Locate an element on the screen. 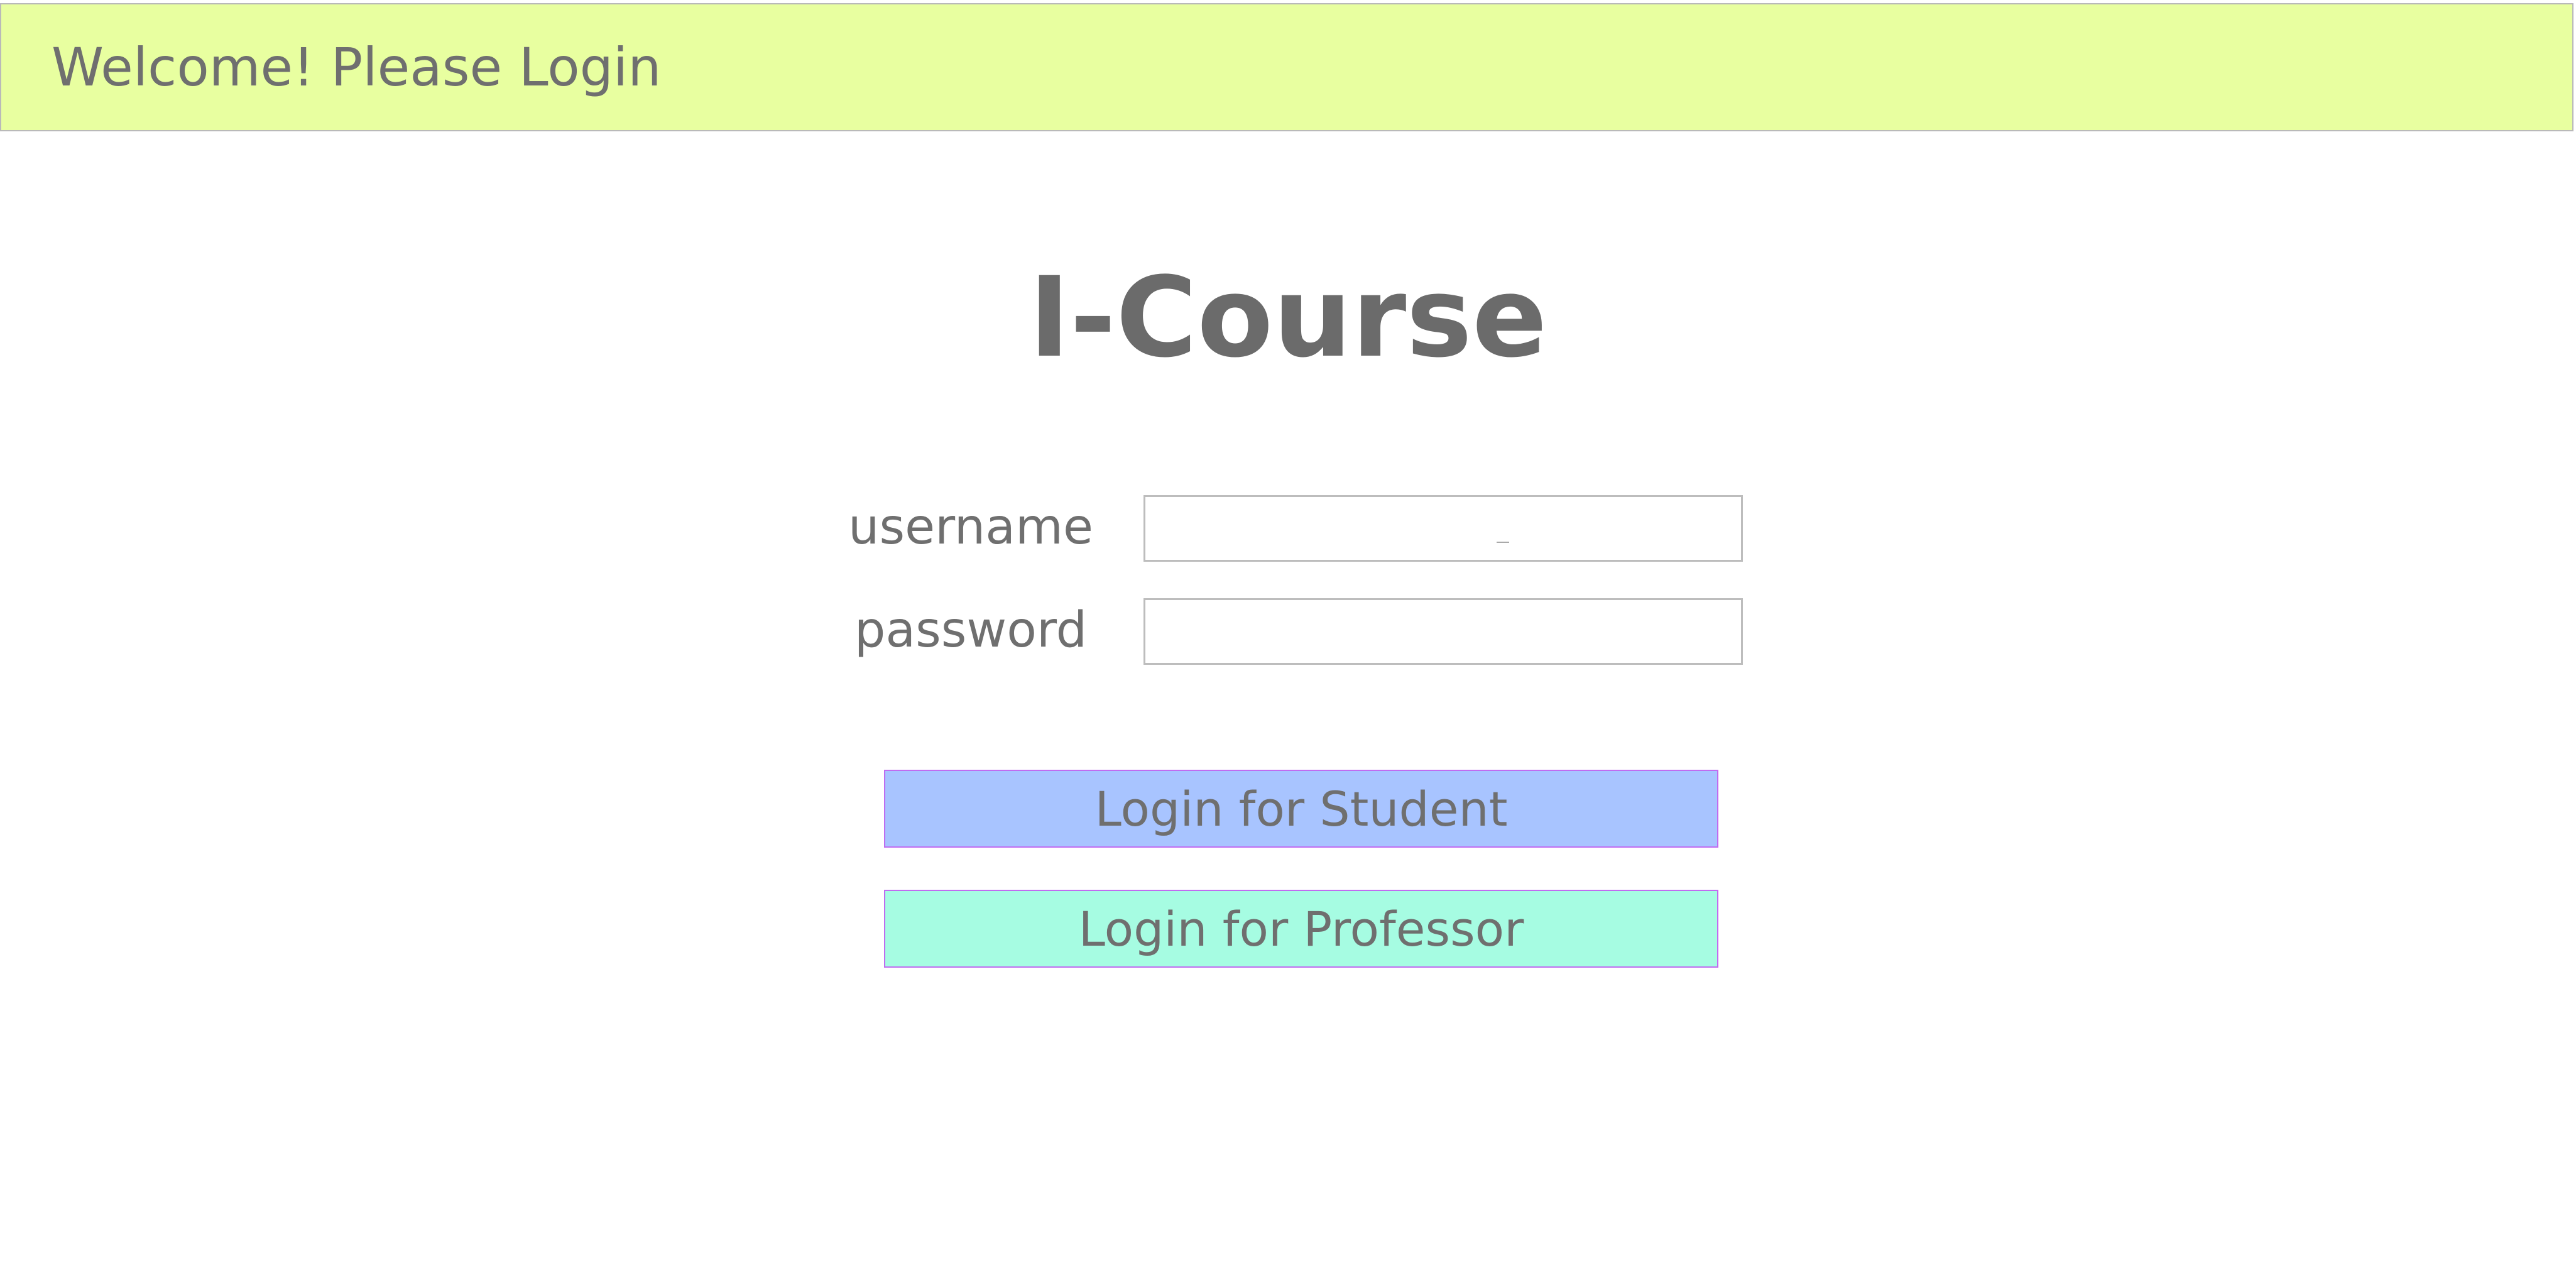 The image size is (2576, 1263). header-bar: Welcome! Please Login is located at coordinates (1286, 67).